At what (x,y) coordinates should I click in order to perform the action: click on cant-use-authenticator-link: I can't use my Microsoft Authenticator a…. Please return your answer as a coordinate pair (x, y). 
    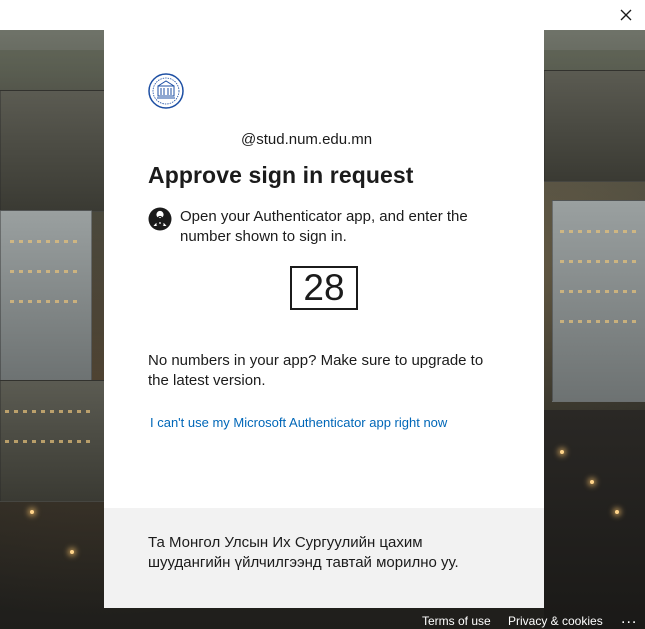
    Looking at the image, I should click on (298, 422).